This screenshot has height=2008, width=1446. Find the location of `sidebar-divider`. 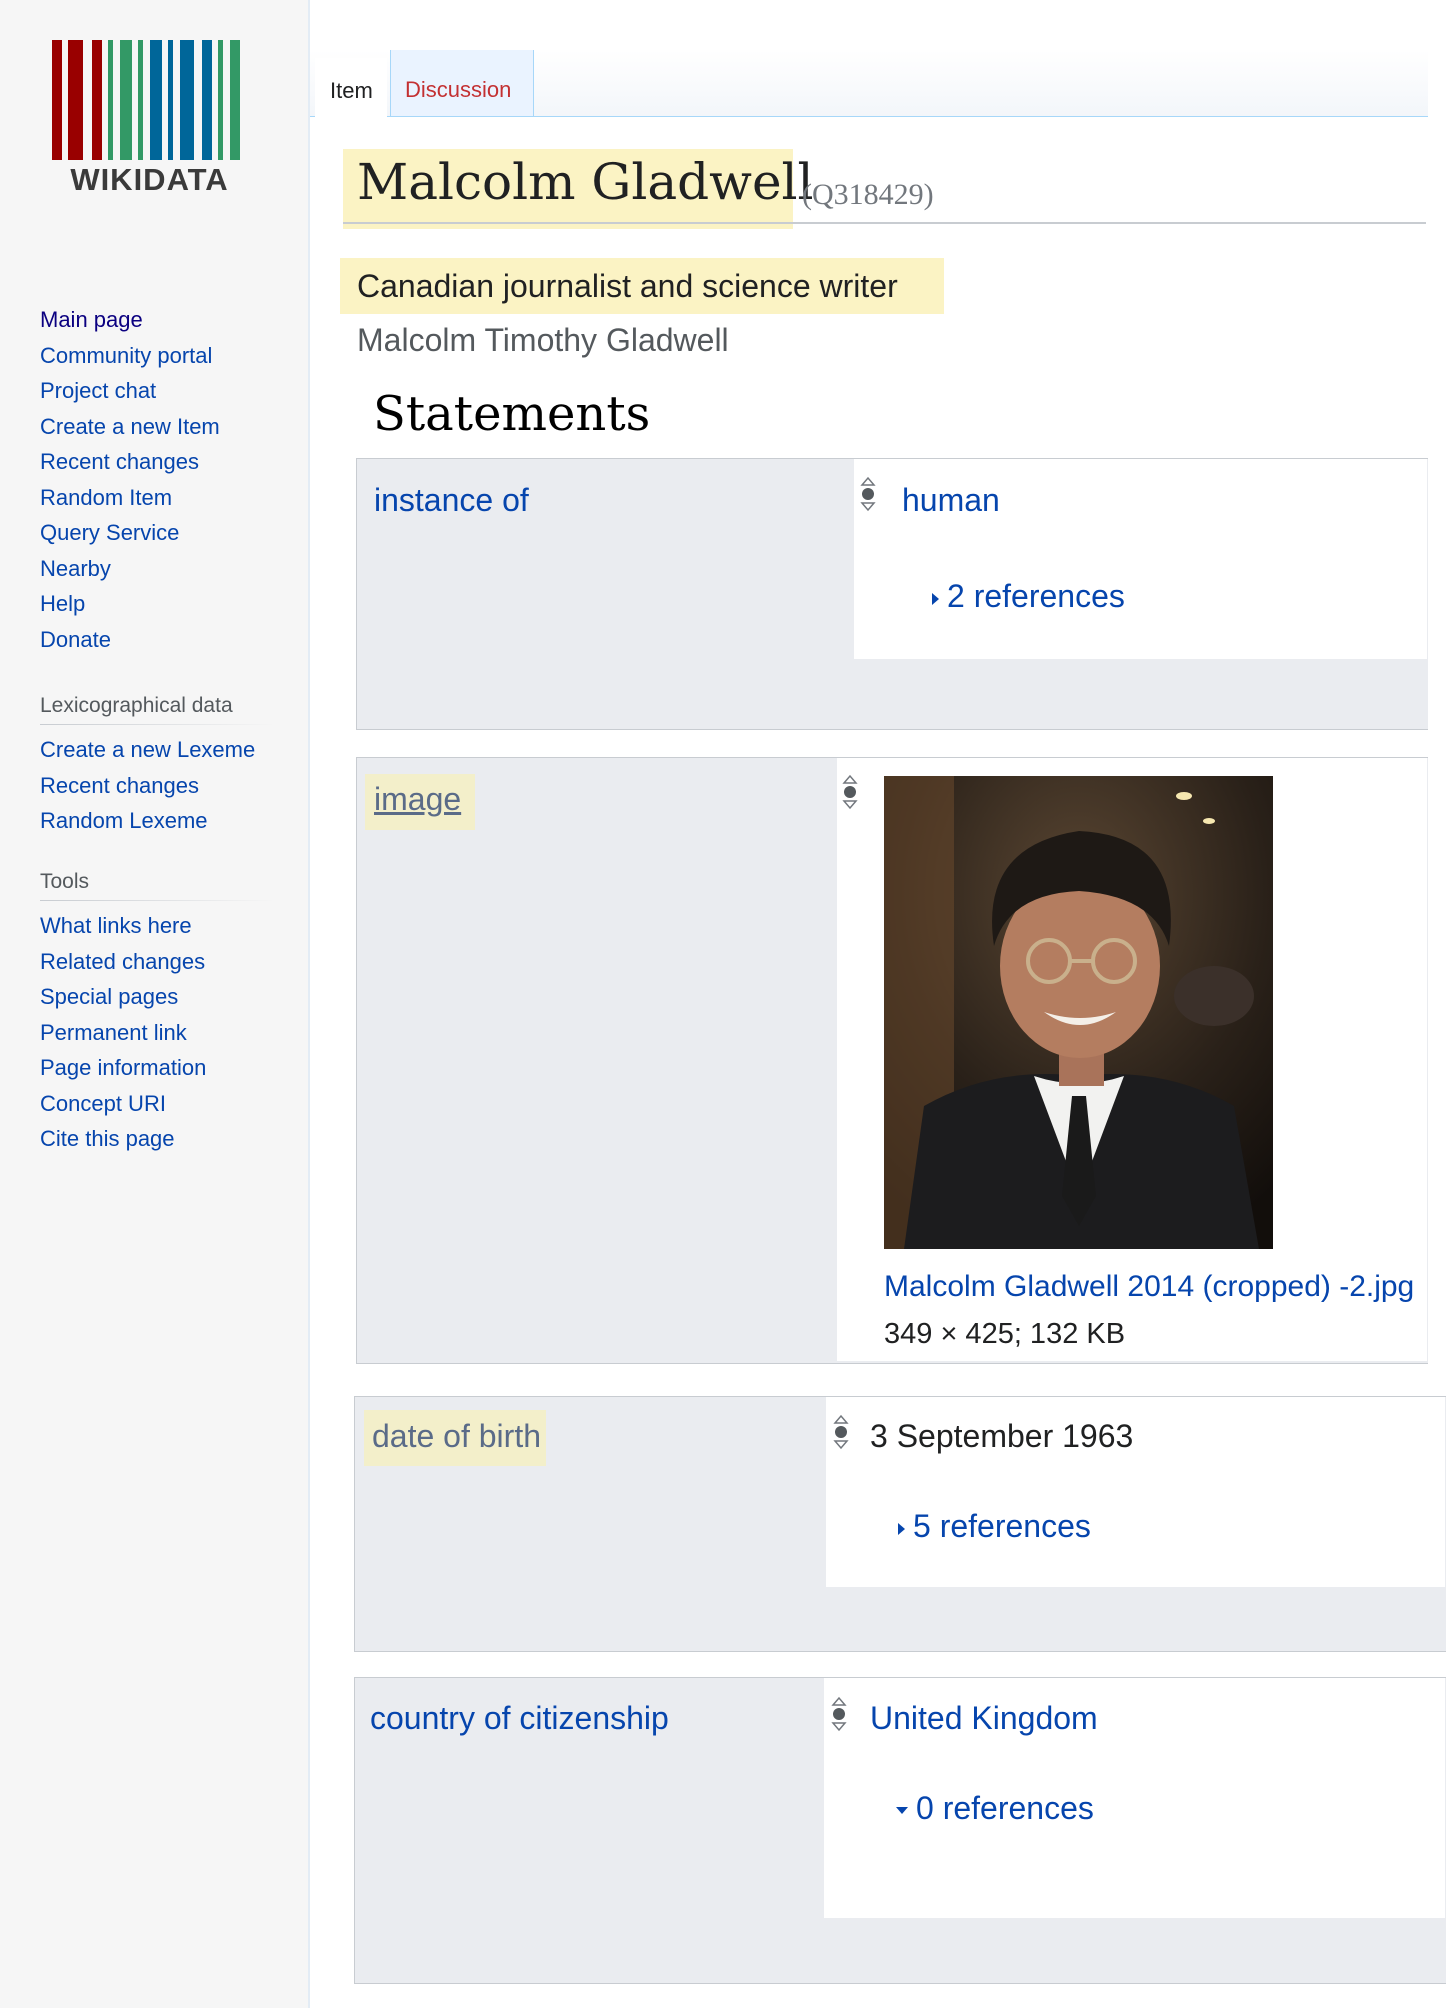

sidebar-divider is located at coordinates (309, 1004).